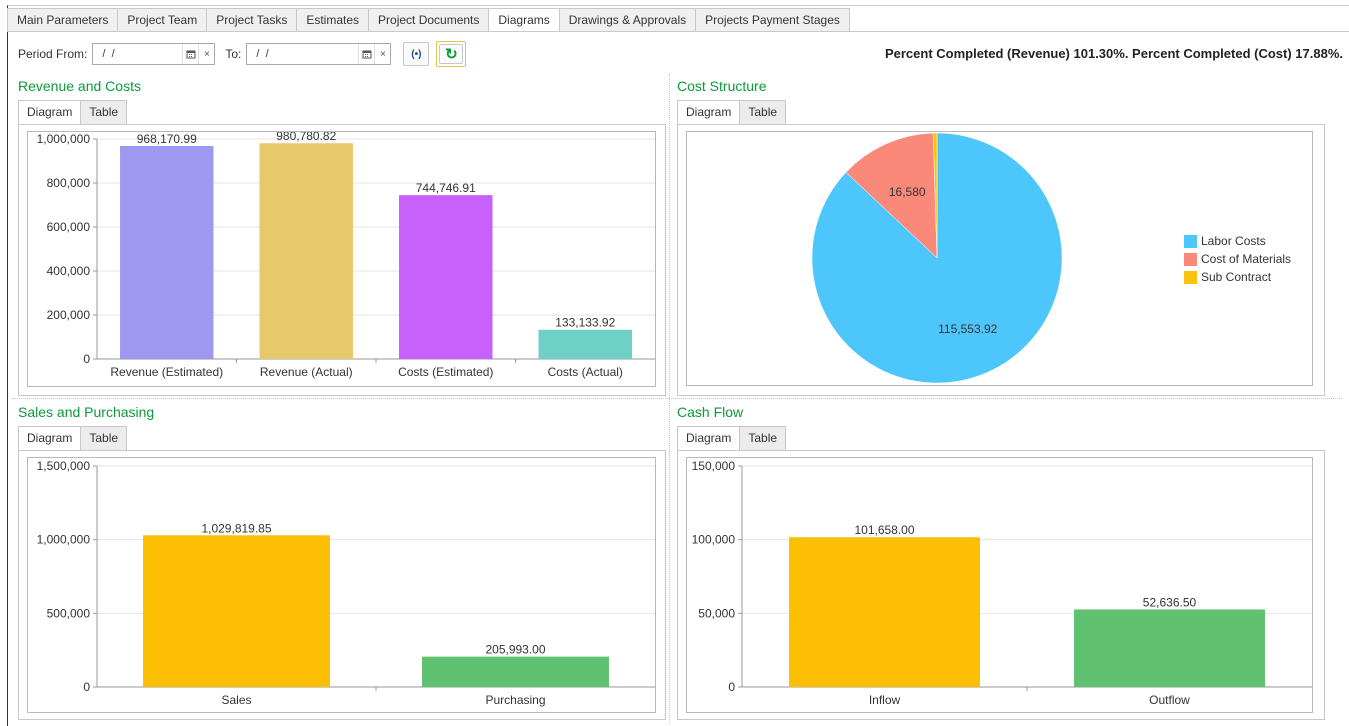  What do you see at coordinates (627, 20) in the screenshot?
I see `tab-drawings-approvals: Drawings & Approvals` at bounding box center [627, 20].